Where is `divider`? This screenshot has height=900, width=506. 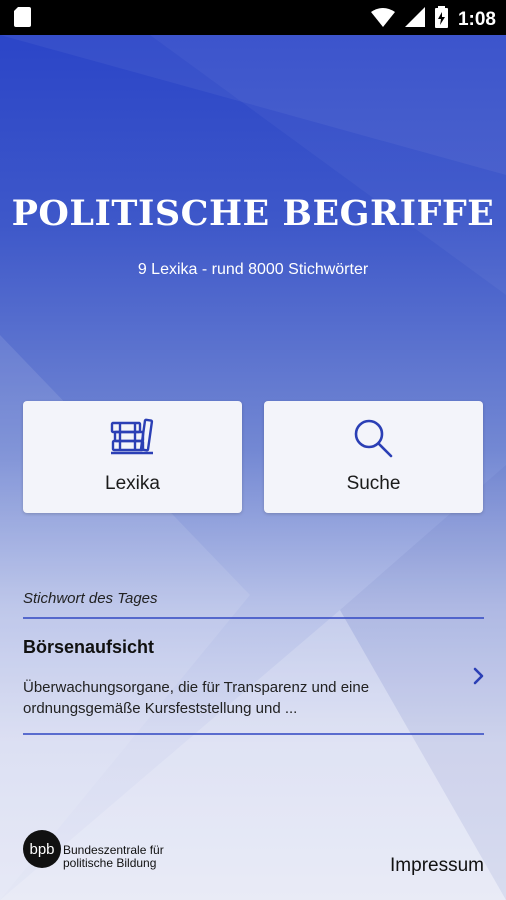 divider is located at coordinates (253, 734).